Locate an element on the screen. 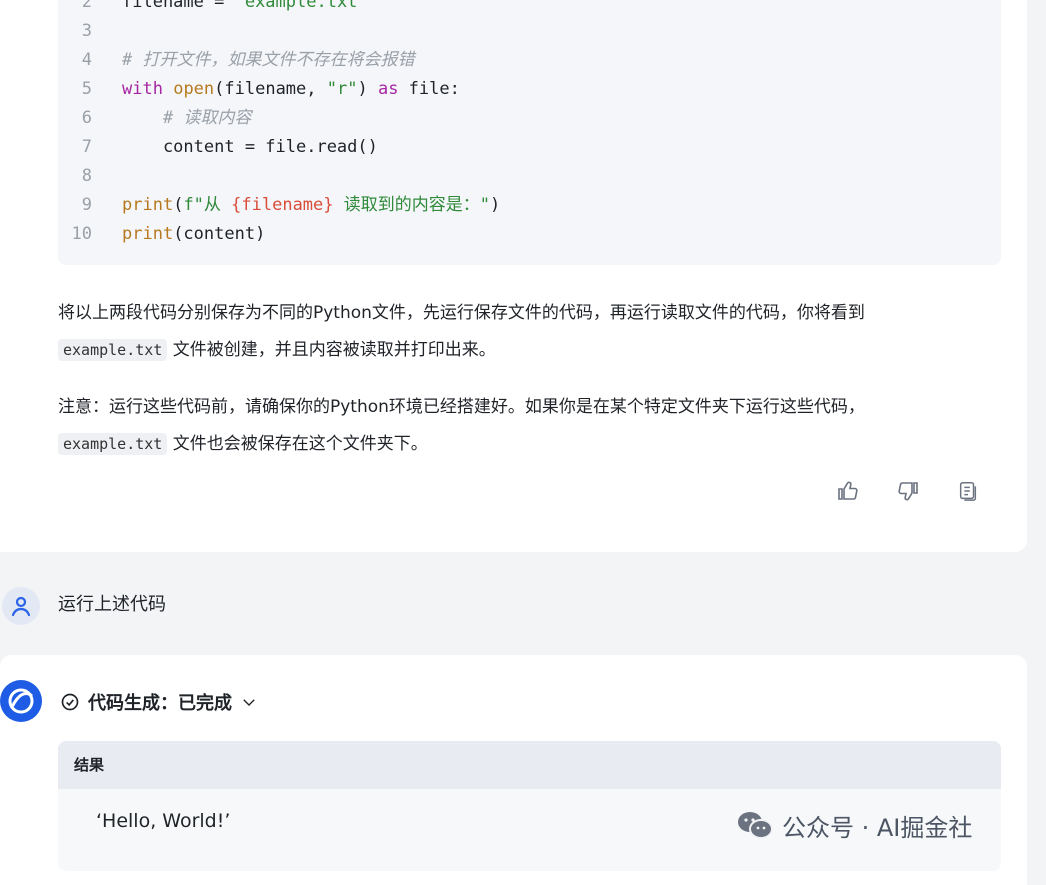 The height and width of the screenshot is (885, 1046). code-token: f"从 is located at coordinates (207, 205).